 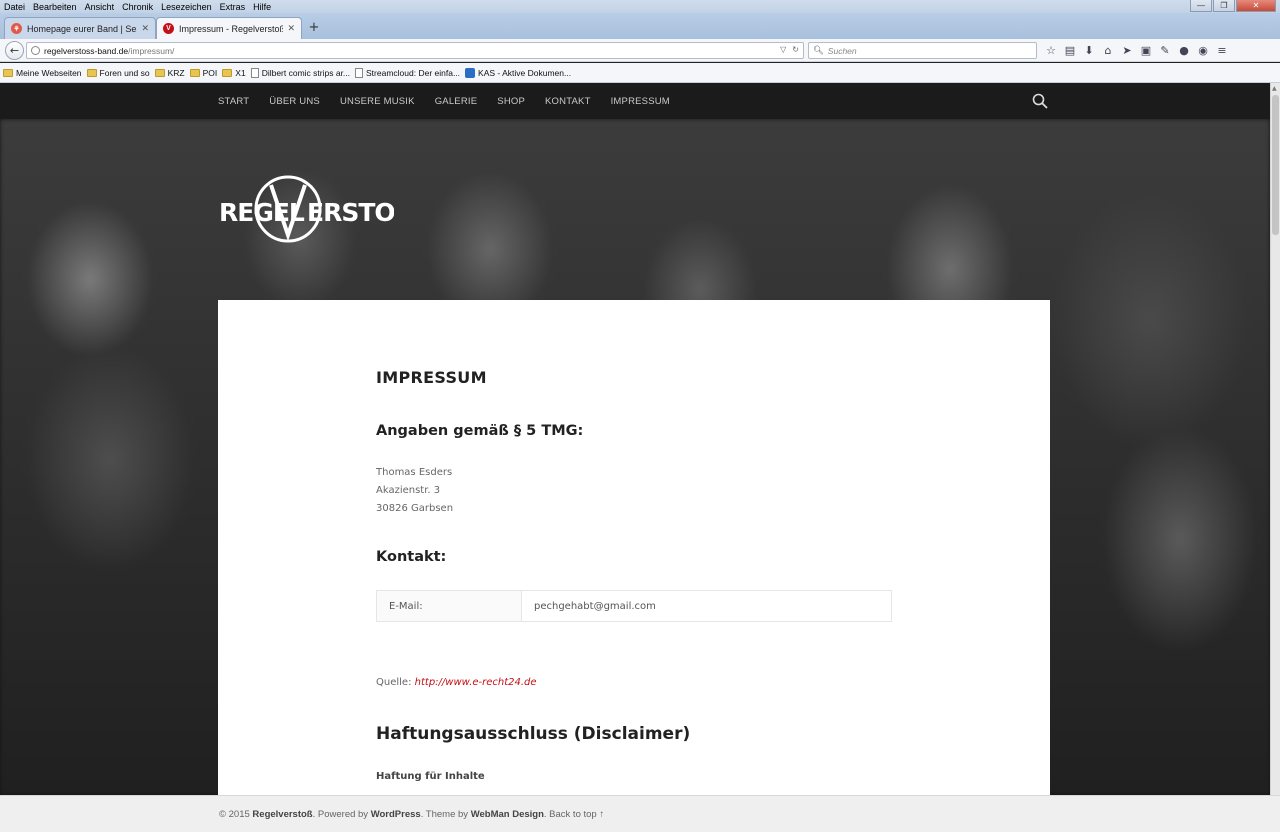 I want to click on contact-table: E-Mail: pechgehabt@gmail.com, so click(x=634, y=606).